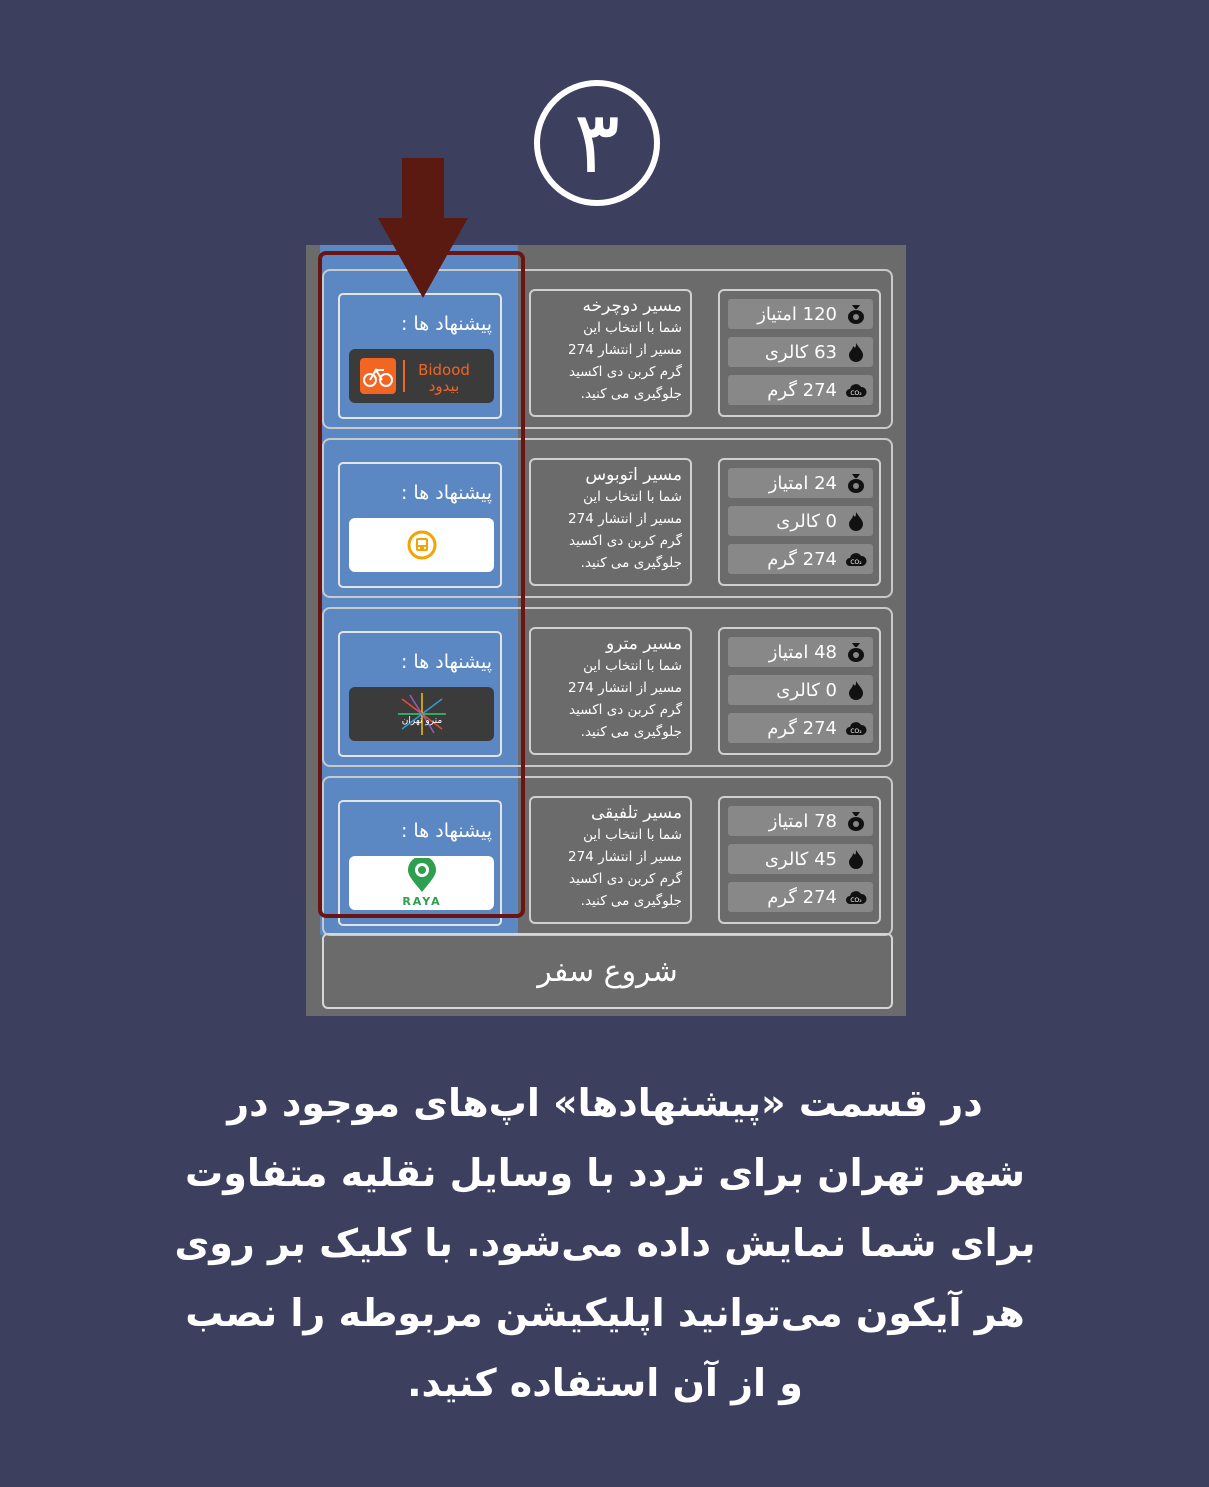 The height and width of the screenshot is (1487, 1209). Describe the element at coordinates (421, 584) in the screenshot. I see `suggestions-highlight-frame` at that location.